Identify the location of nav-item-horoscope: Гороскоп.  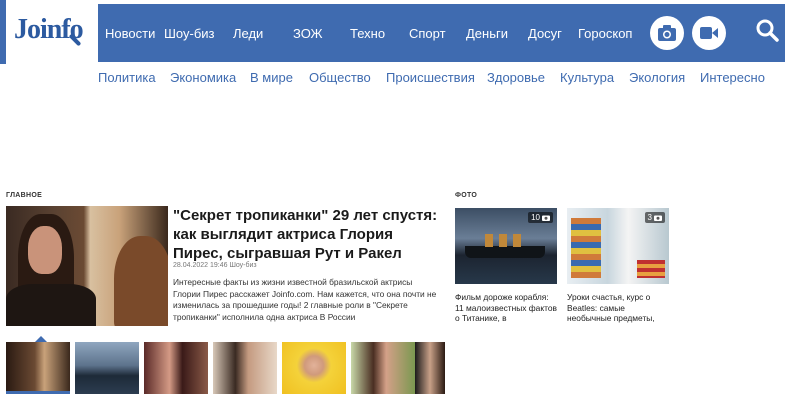
(605, 33).